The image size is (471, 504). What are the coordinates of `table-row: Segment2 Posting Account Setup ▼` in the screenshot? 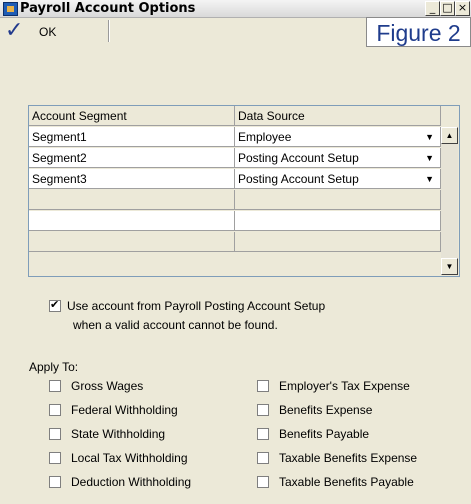 It's located at (235, 158).